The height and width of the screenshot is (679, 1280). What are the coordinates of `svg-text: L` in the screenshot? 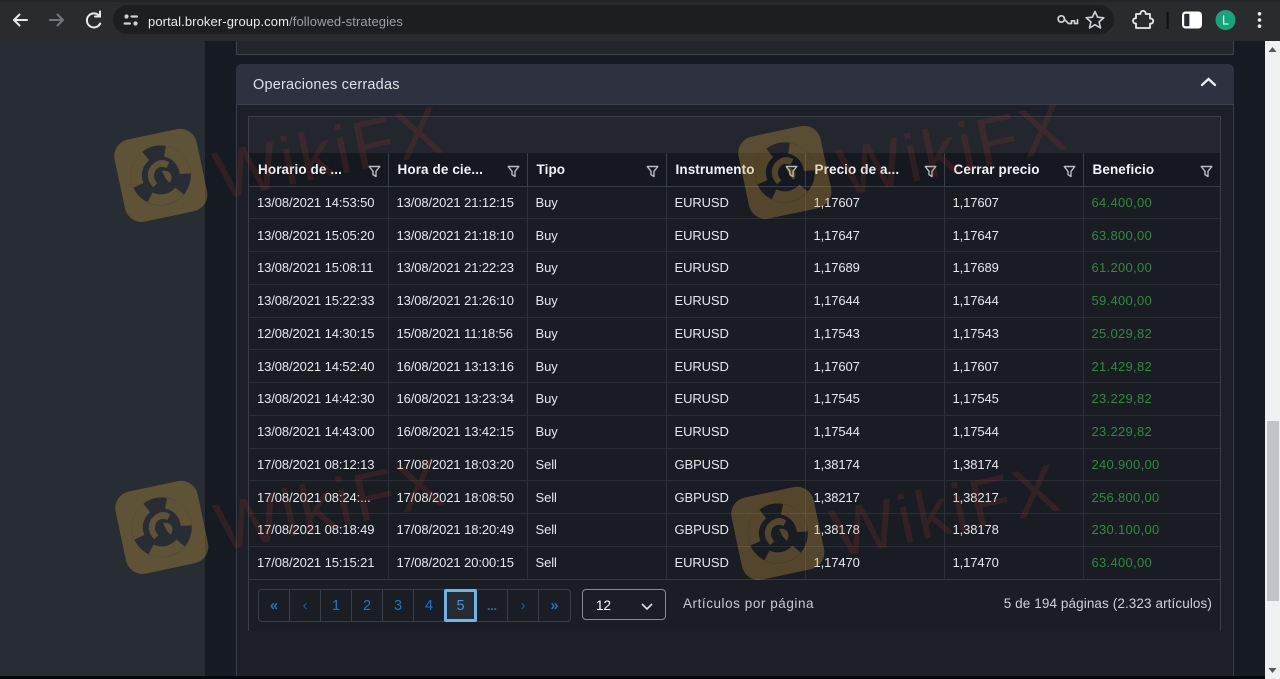 It's located at (1225, 21).